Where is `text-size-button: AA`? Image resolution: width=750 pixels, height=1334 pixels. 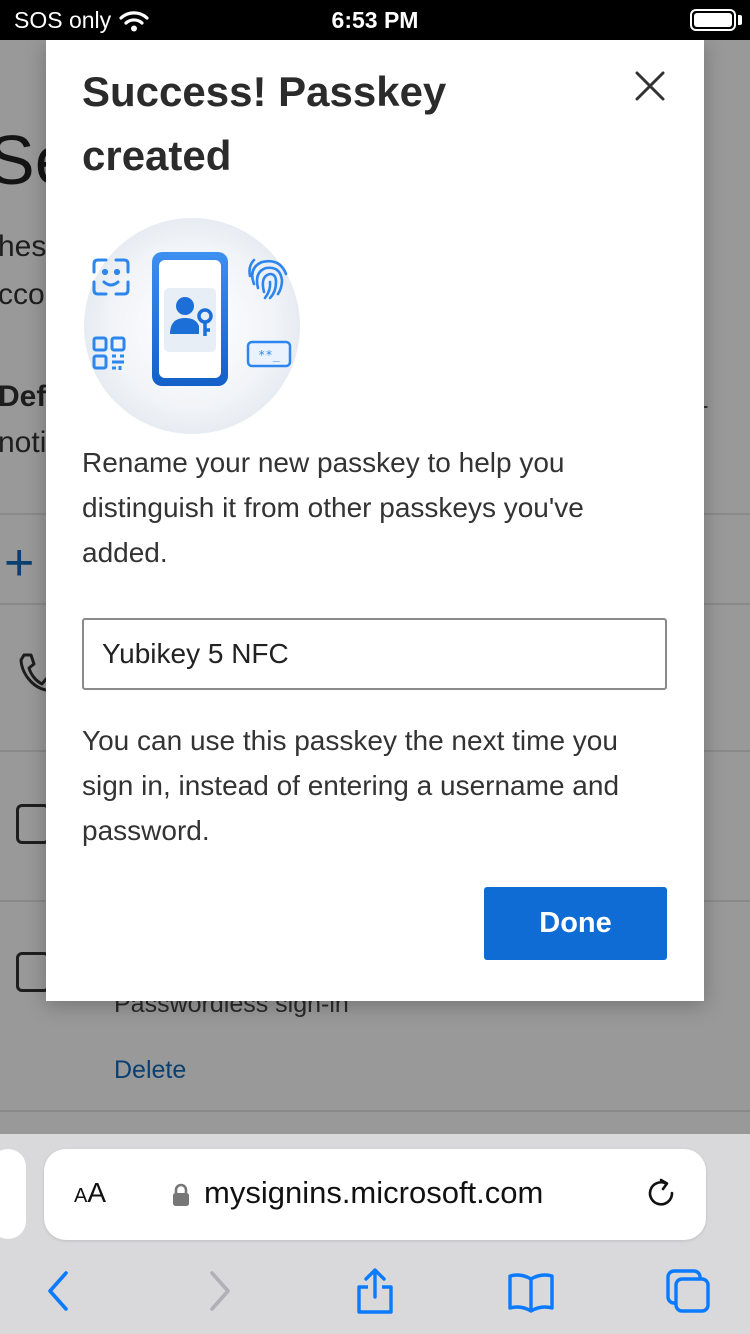 text-size-button: AA is located at coordinates (90, 1193).